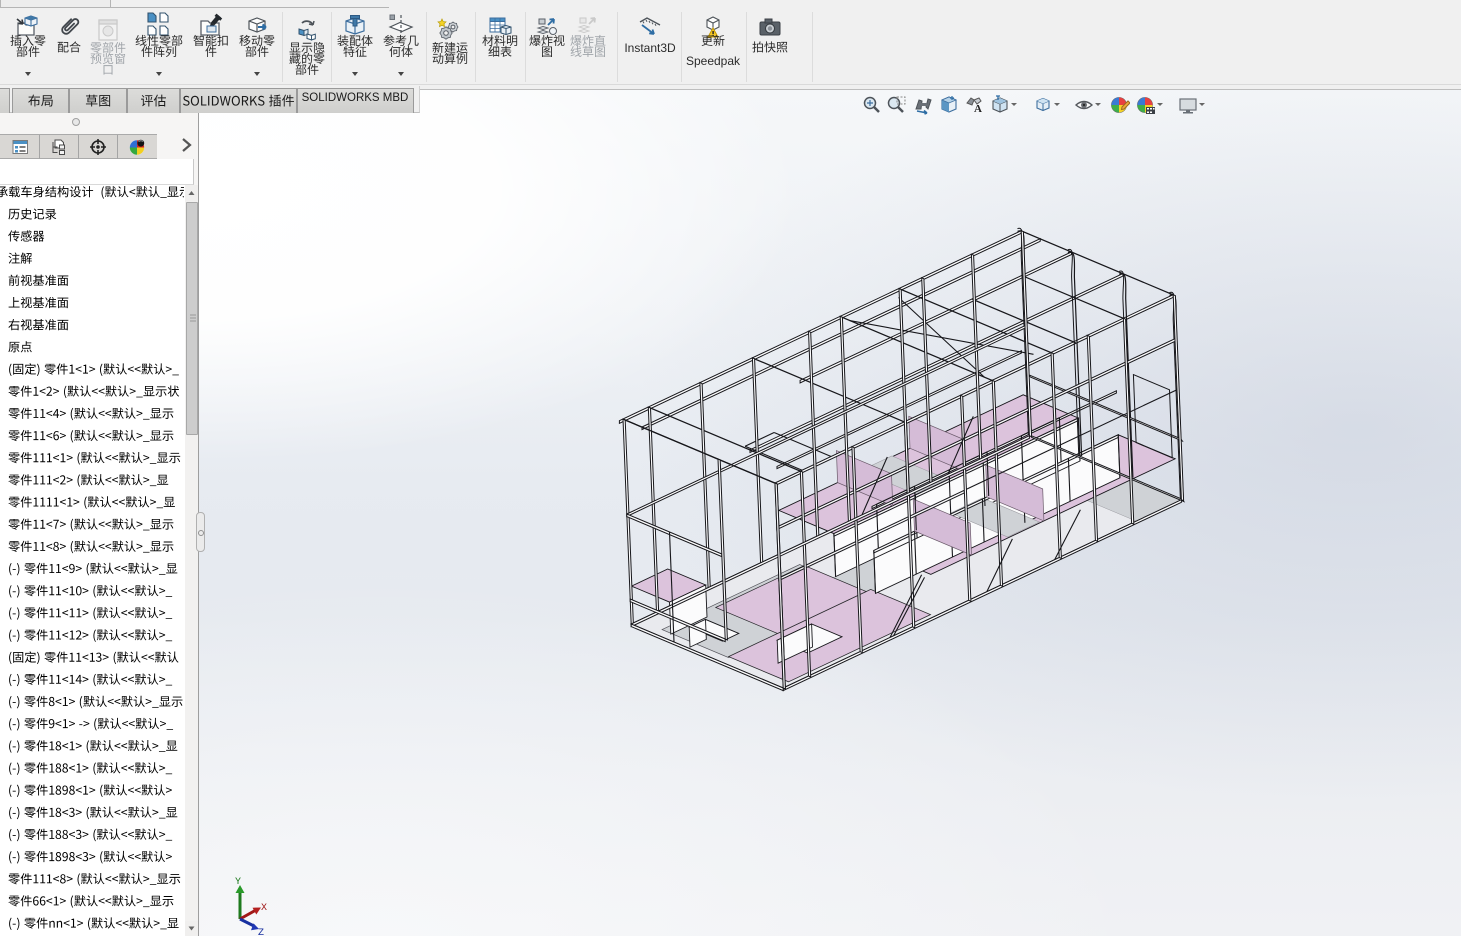  What do you see at coordinates (238, 882) in the screenshot?
I see `svg-text: Y` at bounding box center [238, 882].